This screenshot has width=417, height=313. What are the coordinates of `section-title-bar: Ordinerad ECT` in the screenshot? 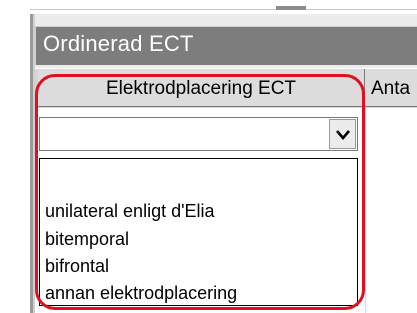 It's located at (226, 45).